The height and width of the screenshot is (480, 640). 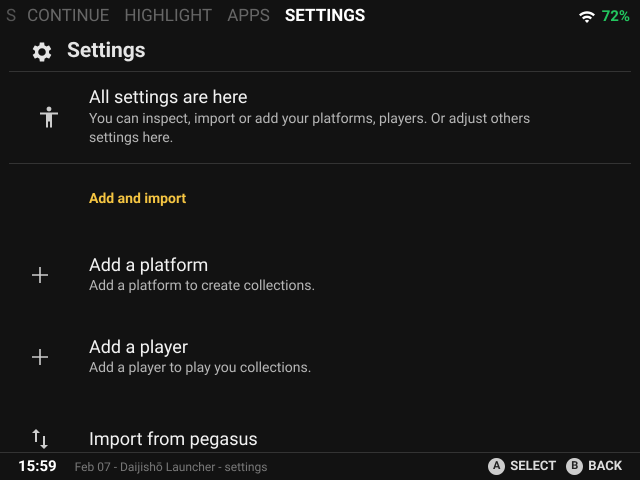 I want to click on page-title: Settings, so click(x=106, y=52).